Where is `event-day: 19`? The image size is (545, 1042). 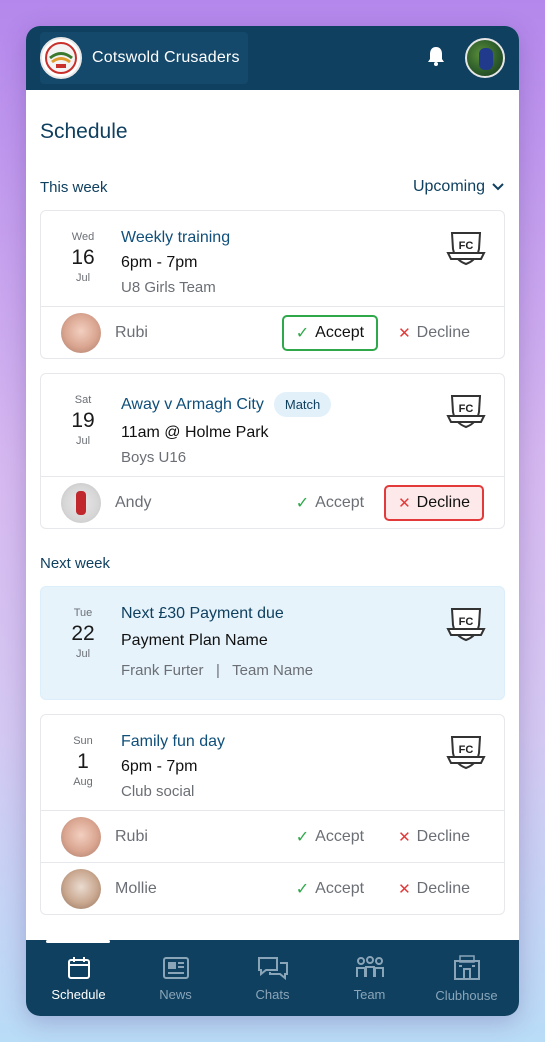 event-day: 19 is located at coordinates (83, 420).